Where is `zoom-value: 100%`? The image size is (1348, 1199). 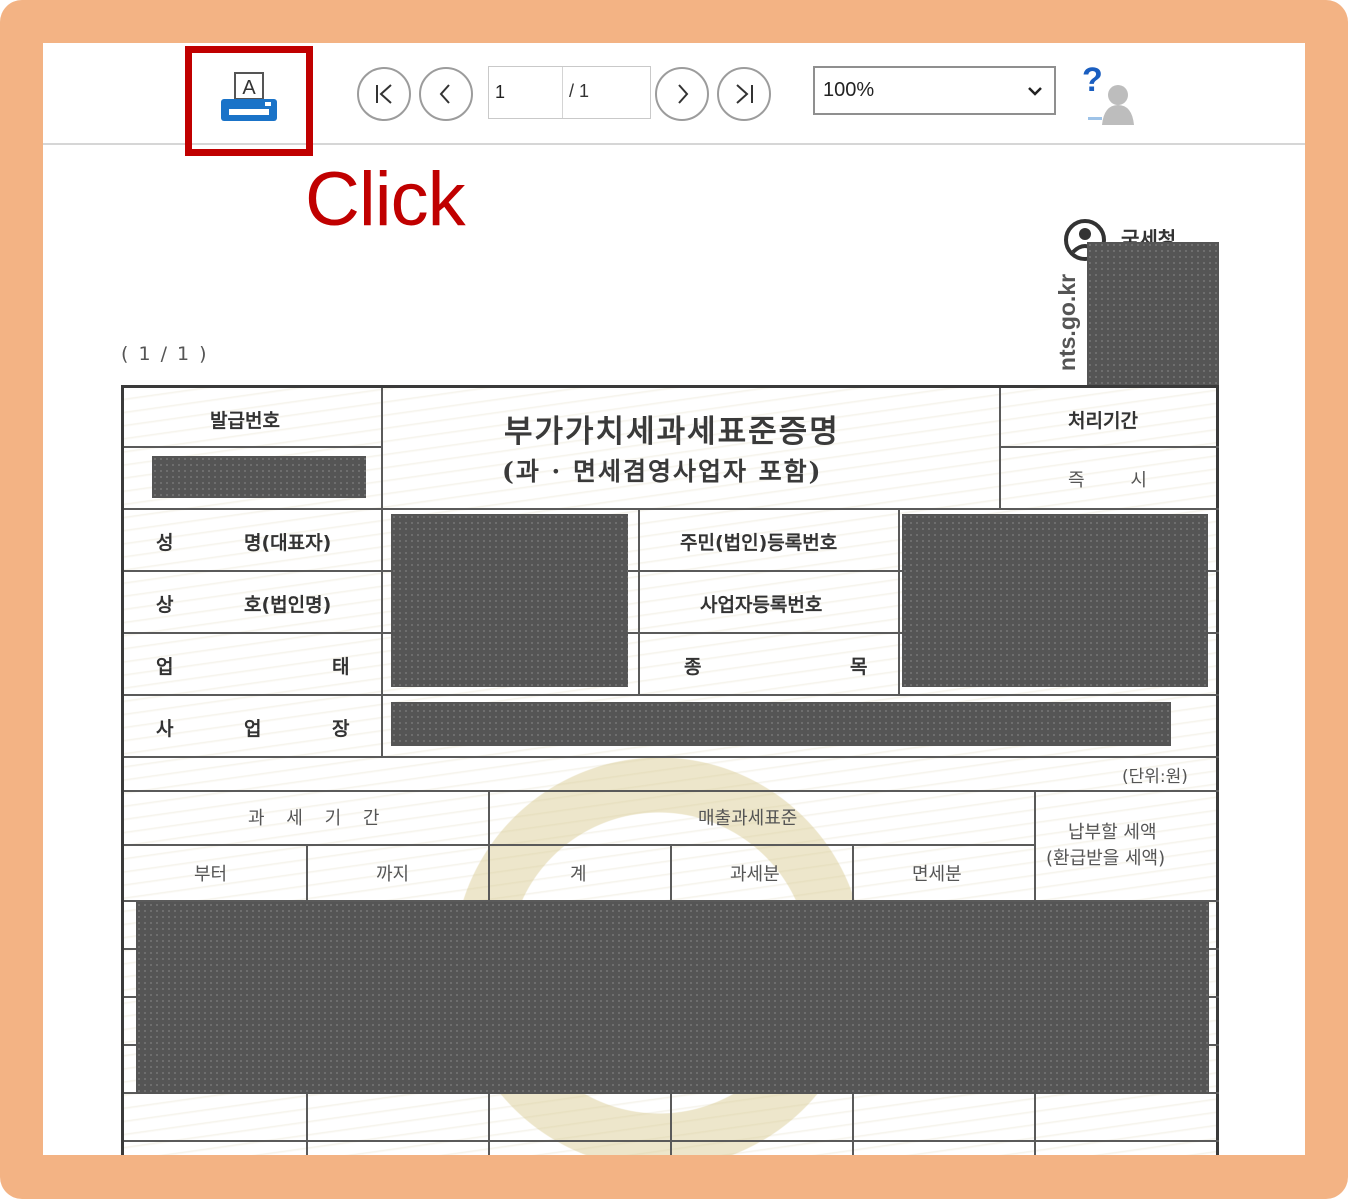
zoom-value: 100% is located at coordinates (849, 90).